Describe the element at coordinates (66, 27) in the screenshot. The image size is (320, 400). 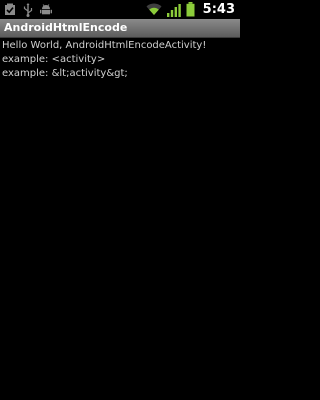
I see `app-title: AndroidHtmlEncode` at that location.